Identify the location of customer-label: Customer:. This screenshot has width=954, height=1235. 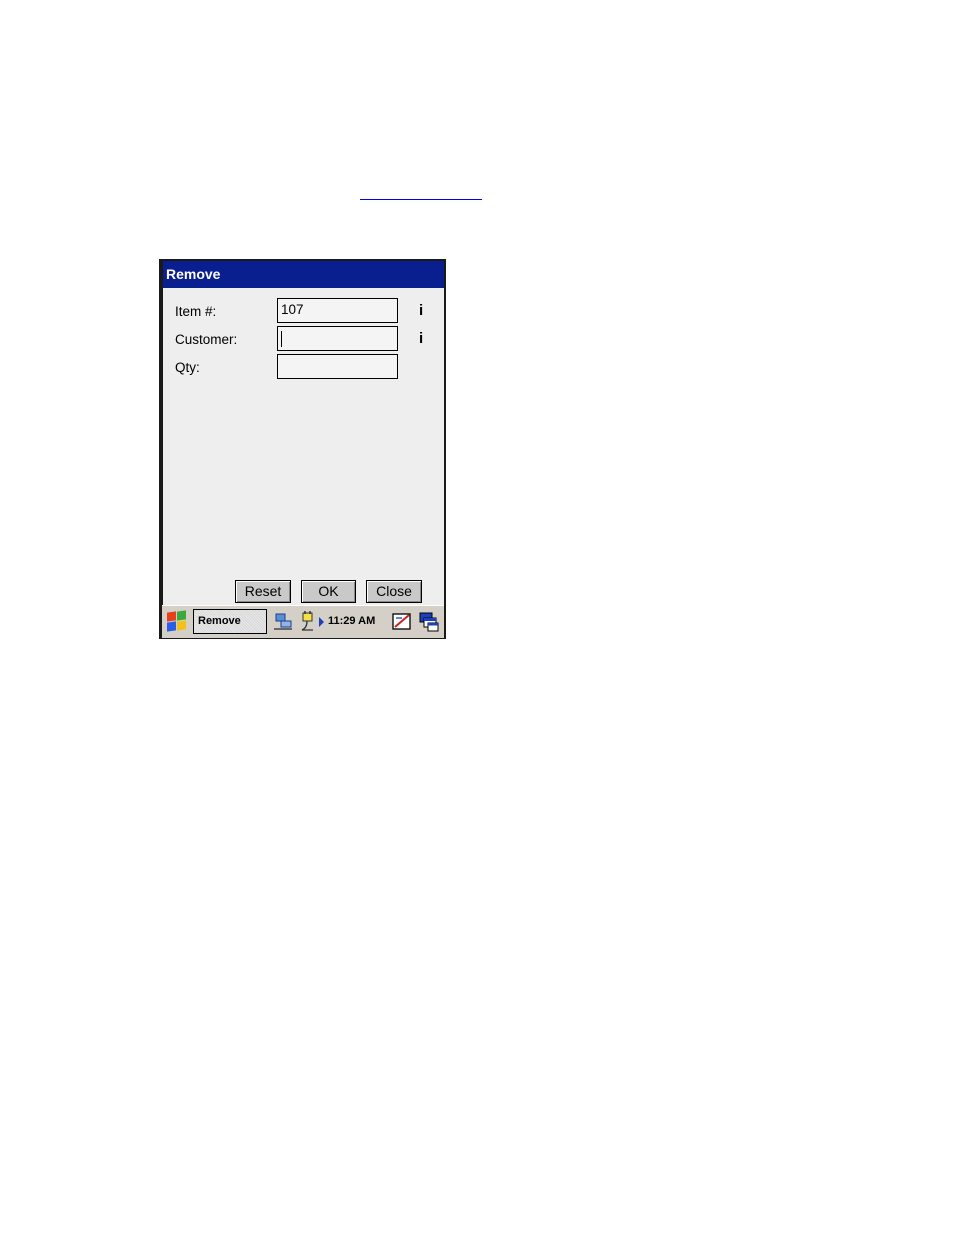
(206, 339).